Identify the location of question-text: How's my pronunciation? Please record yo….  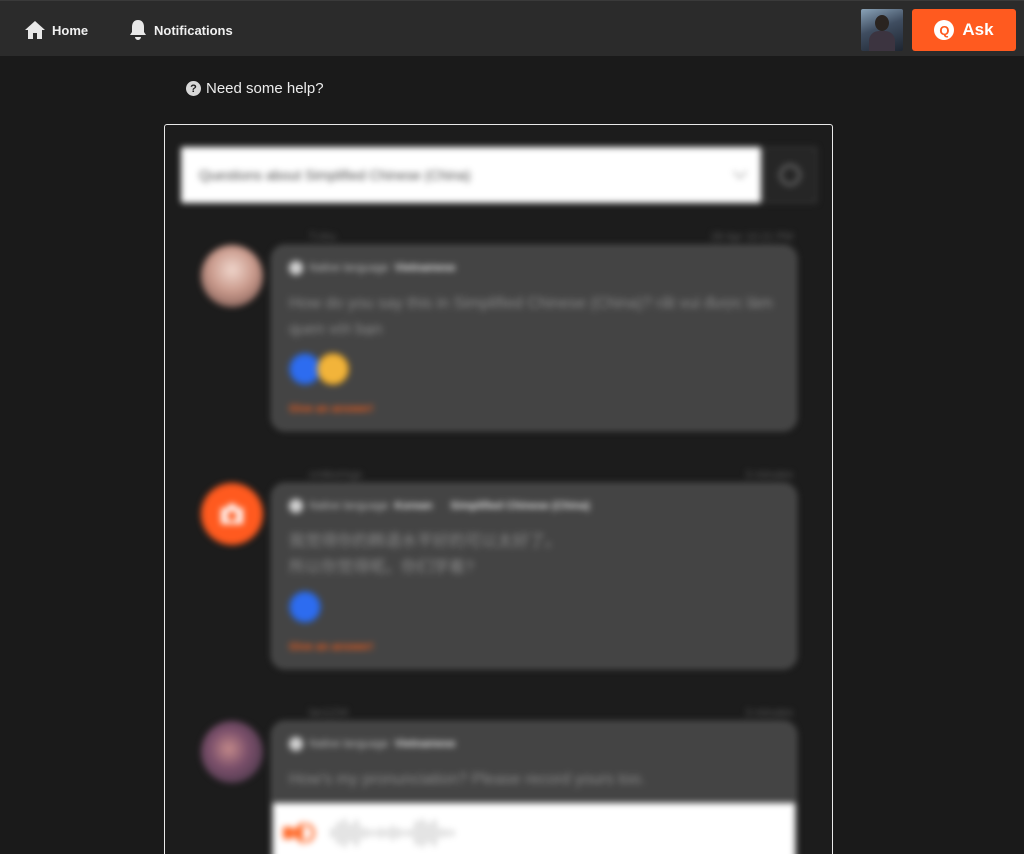
(467, 779).